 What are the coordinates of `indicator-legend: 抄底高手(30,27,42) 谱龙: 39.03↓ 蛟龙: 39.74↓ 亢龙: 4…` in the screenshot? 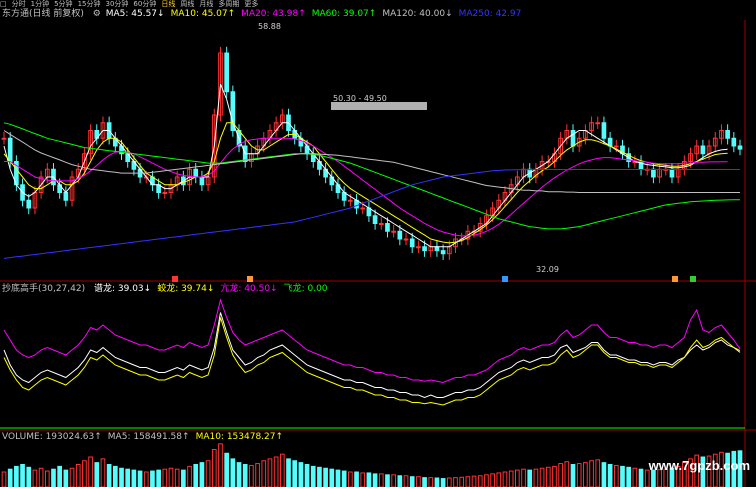 It's located at (171, 289).